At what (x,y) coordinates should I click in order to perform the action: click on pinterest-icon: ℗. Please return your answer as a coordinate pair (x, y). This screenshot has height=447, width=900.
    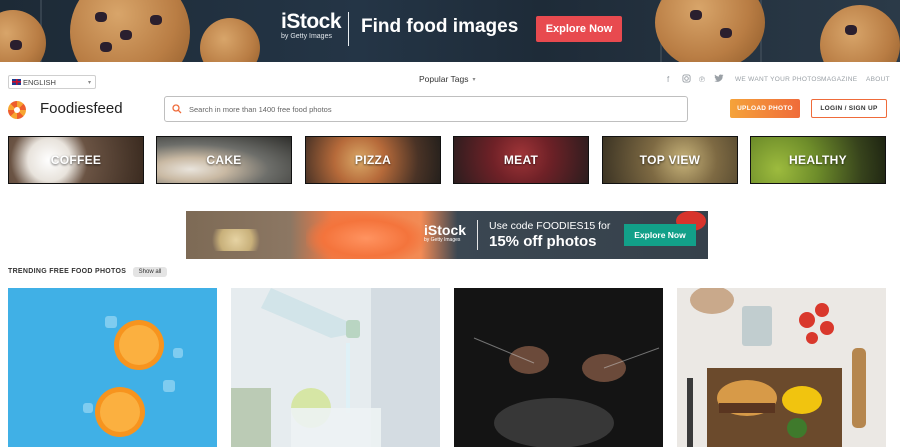
    Looking at the image, I should click on (702, 79).